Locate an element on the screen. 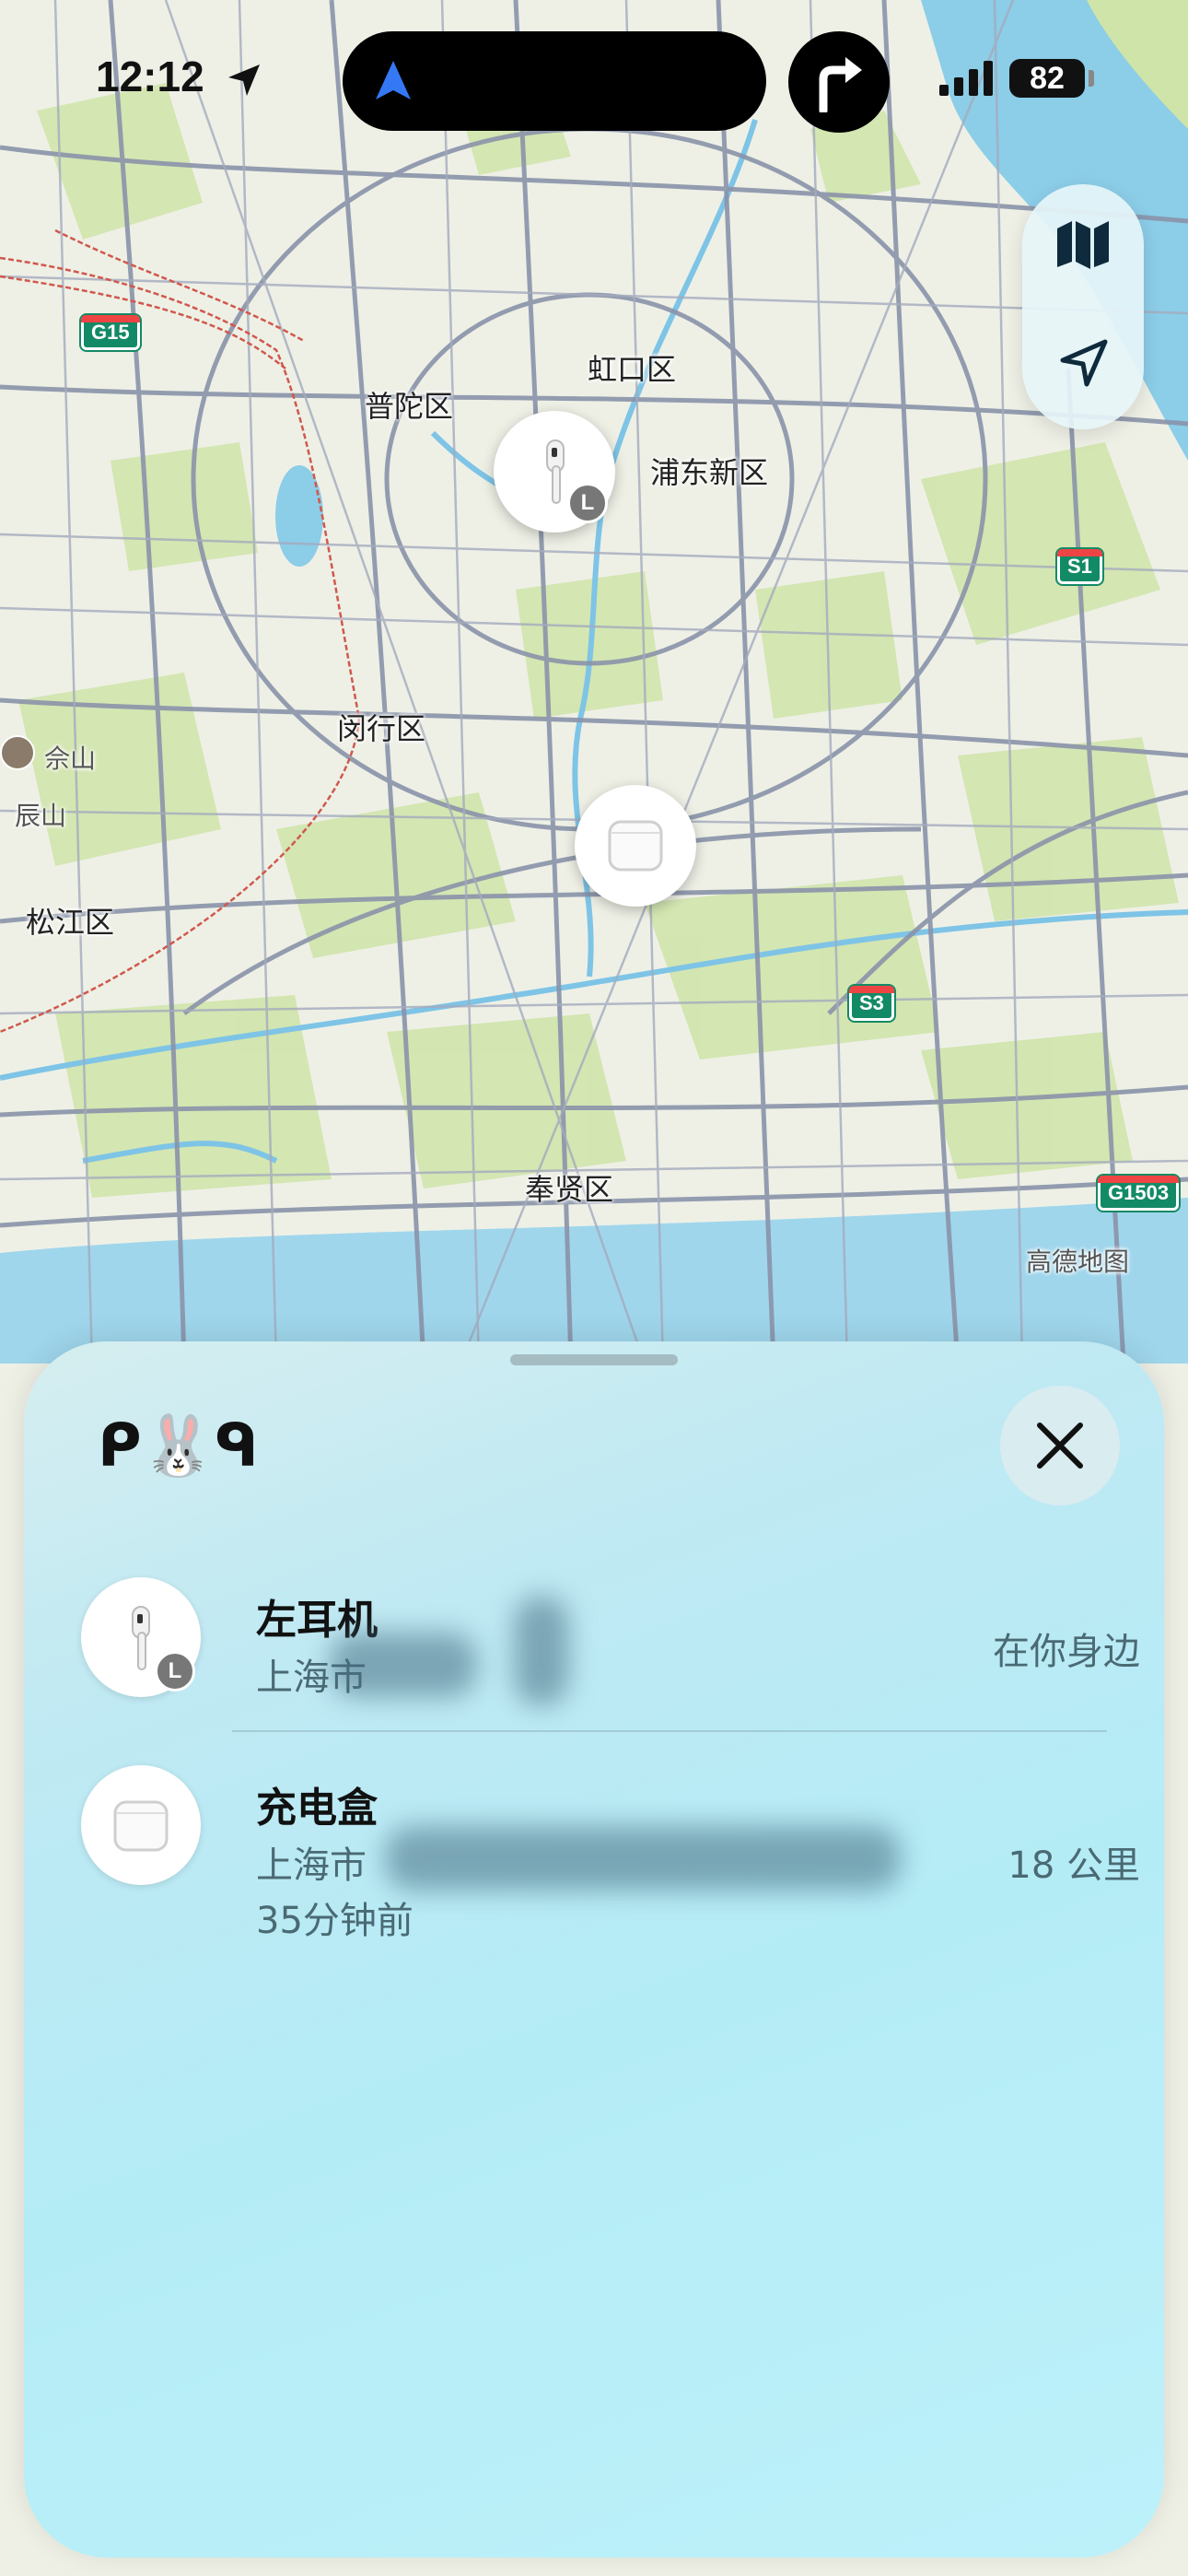  map-label-pudong: 浦东新区 is located at coordinates (709, 473).